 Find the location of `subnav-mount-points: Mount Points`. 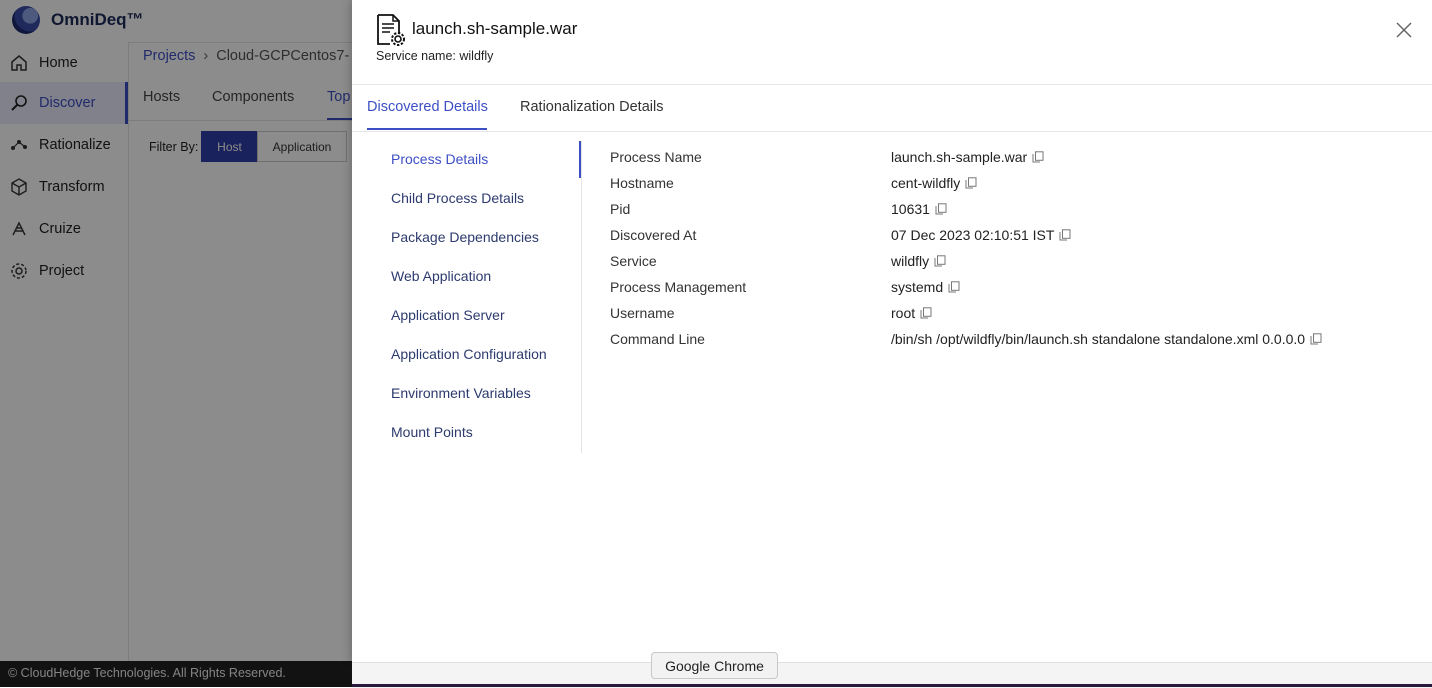

subnav-mount-points: Mount Points is located at coordinates (432, 432).